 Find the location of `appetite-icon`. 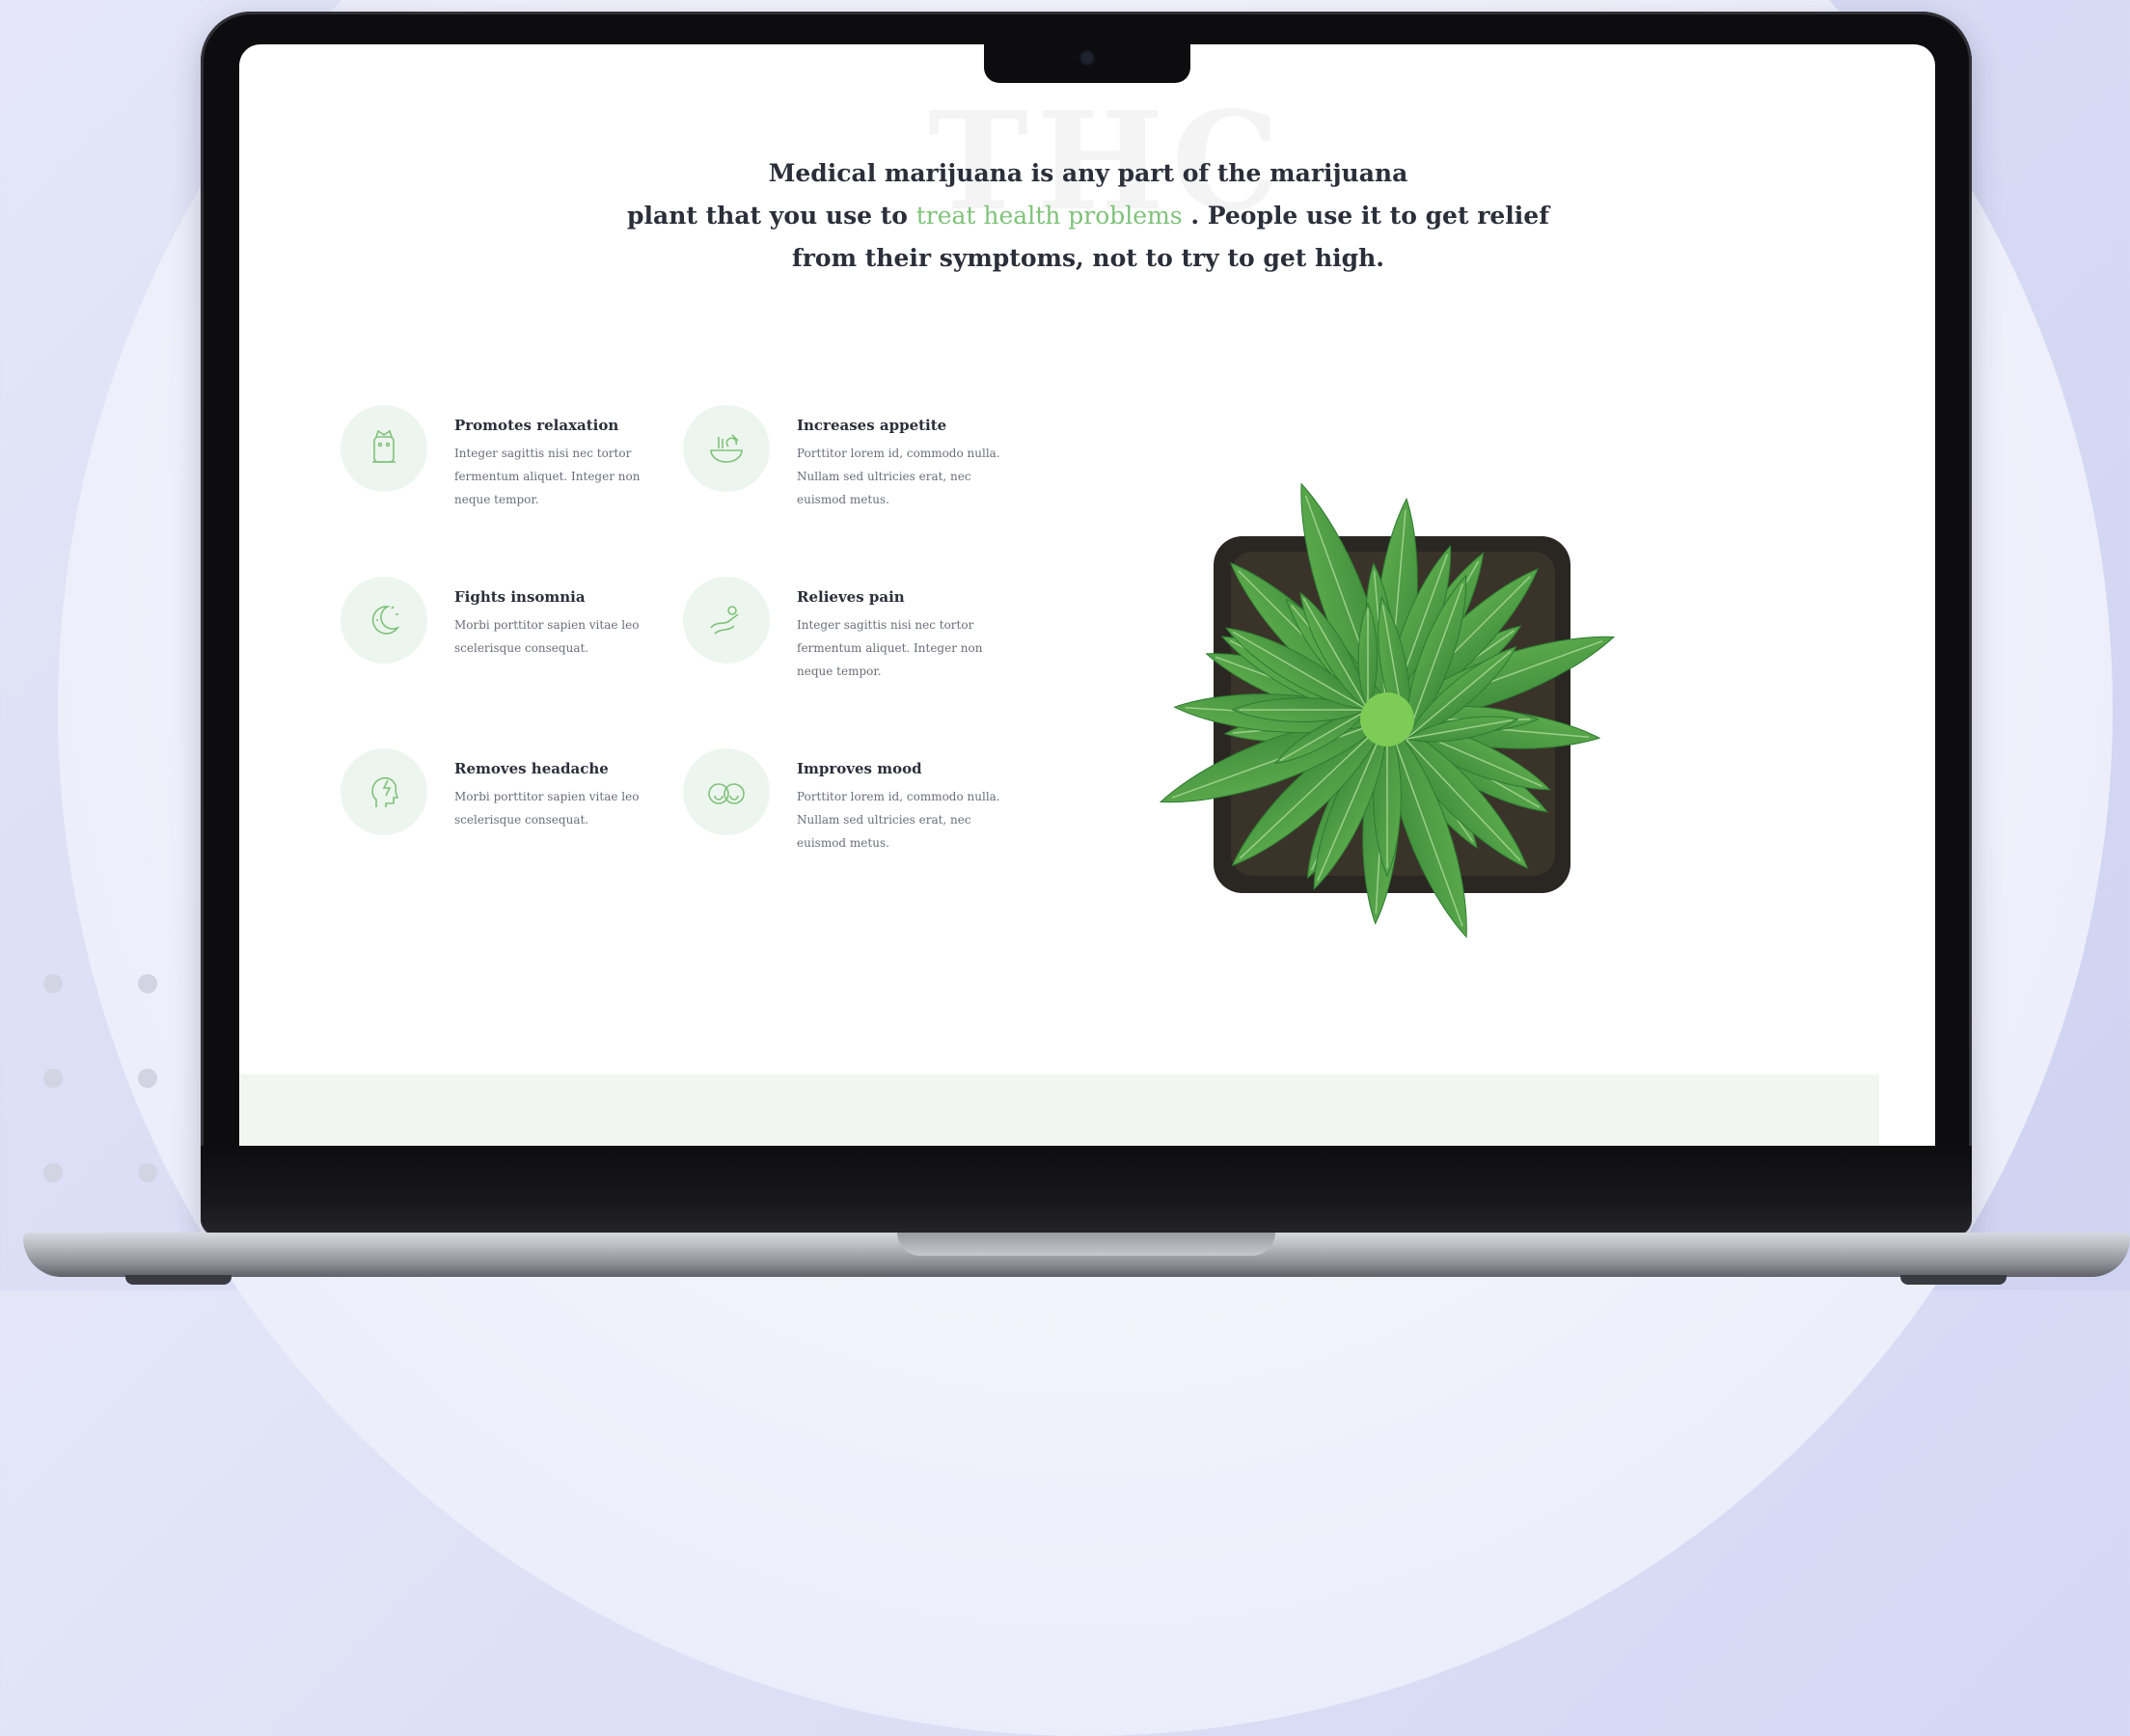

appetite-icon is located at coordinates (726, 449).